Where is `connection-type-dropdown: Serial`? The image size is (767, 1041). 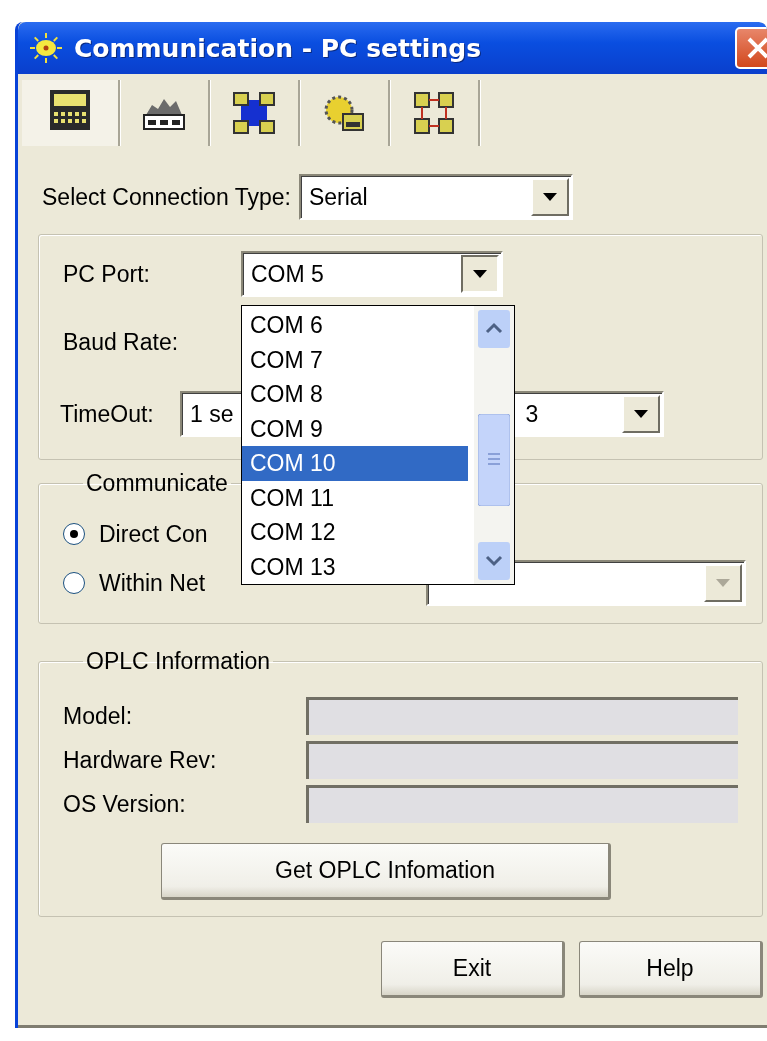 connection-type-dropdown: Serial is located at coordinates (435, 197).